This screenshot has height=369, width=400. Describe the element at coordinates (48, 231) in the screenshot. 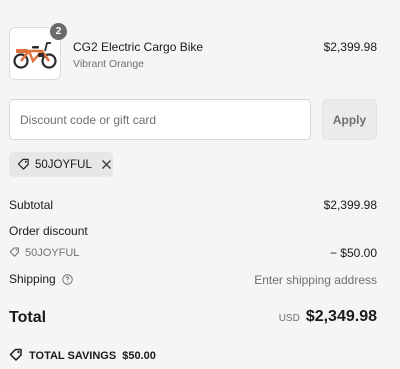

I see `order-discount-label: Order discount` at that location.